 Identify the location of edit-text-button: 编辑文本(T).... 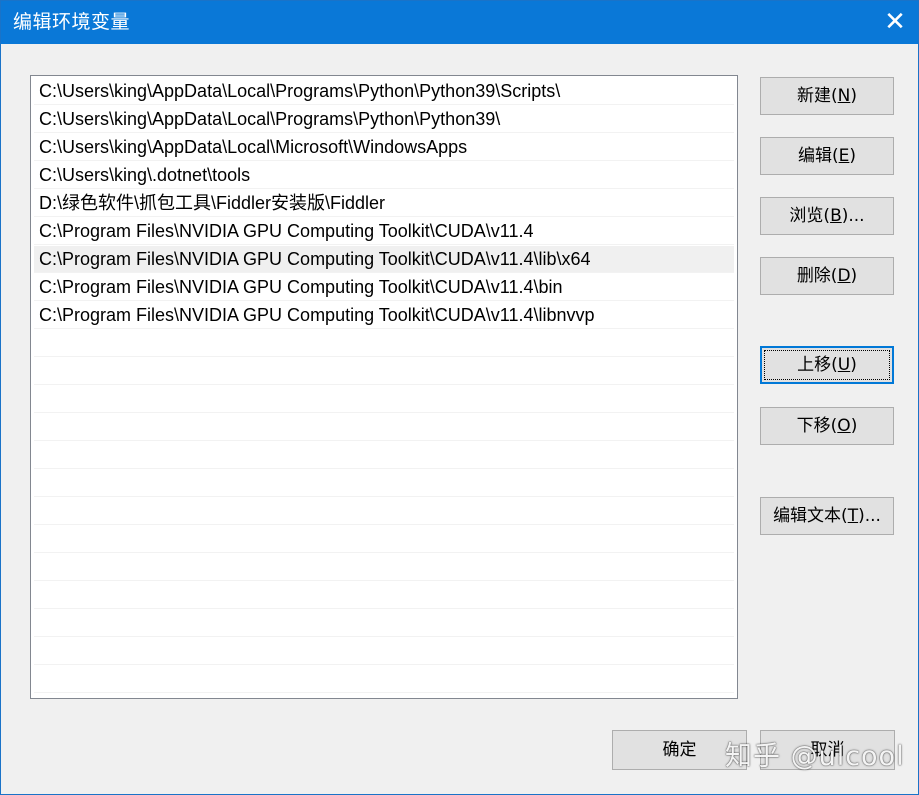
(827, 516).